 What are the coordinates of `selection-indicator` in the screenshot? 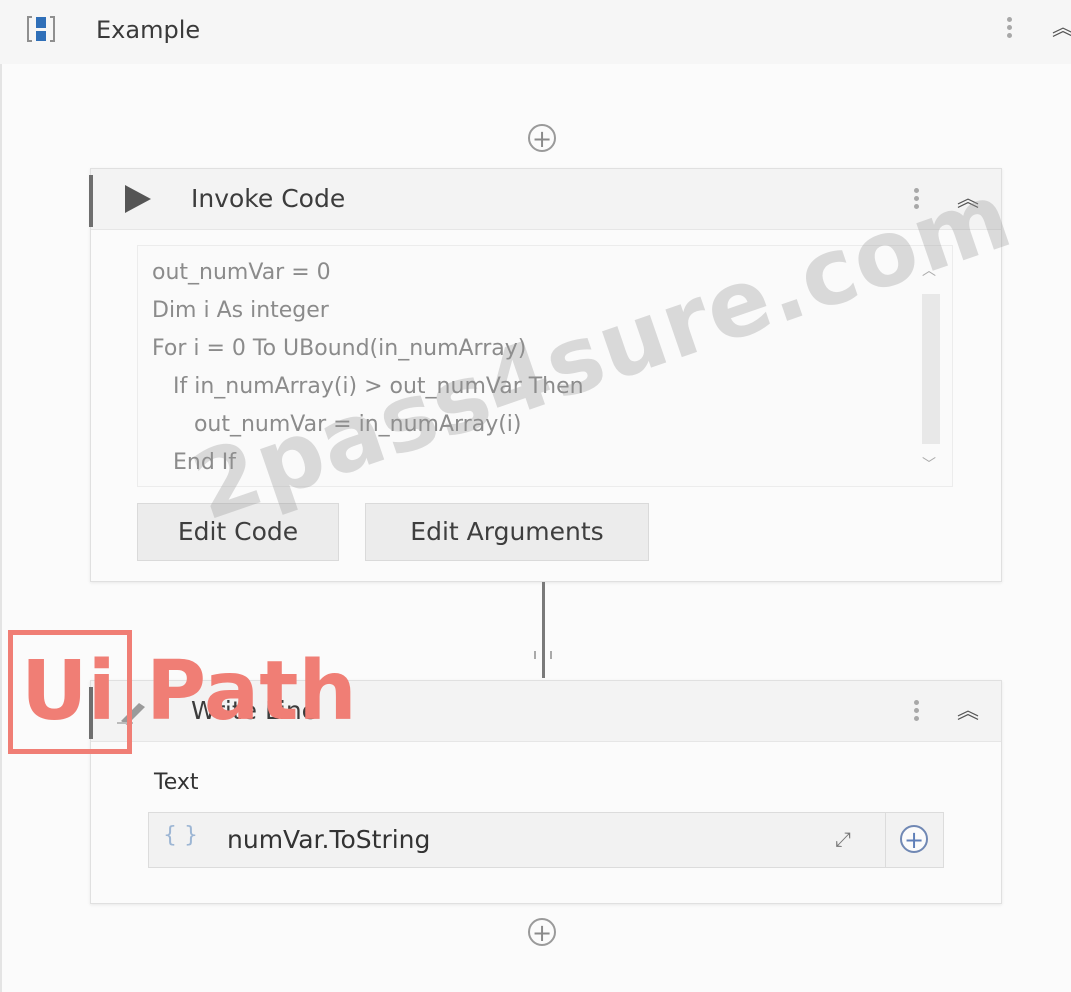 It's located at (91, 201).